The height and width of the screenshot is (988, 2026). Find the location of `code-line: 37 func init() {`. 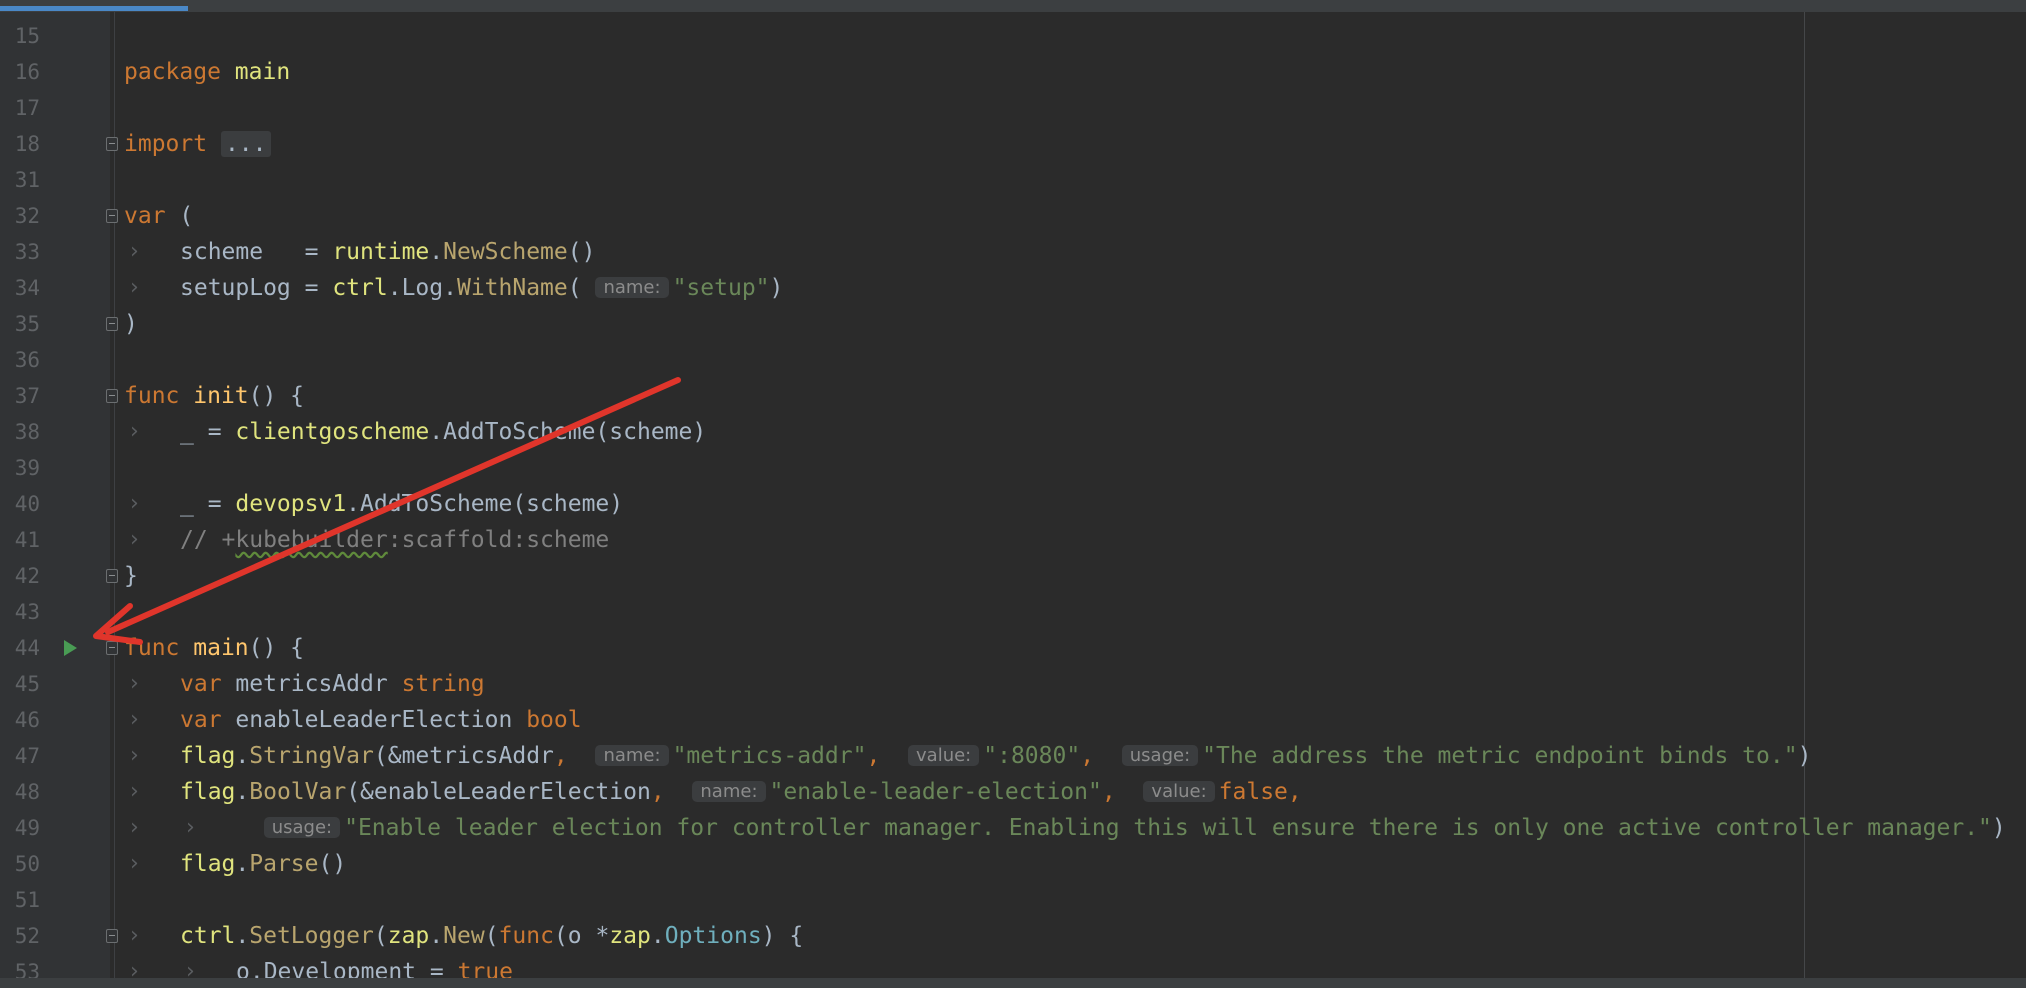

code-line: 37 func init() { is located at coordinates (1013, 396).